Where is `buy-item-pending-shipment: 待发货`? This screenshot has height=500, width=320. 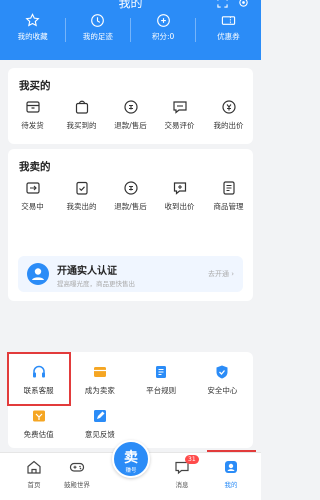 buy-item-pending-shipment: 待发货 is located at coordinates (32, 115).